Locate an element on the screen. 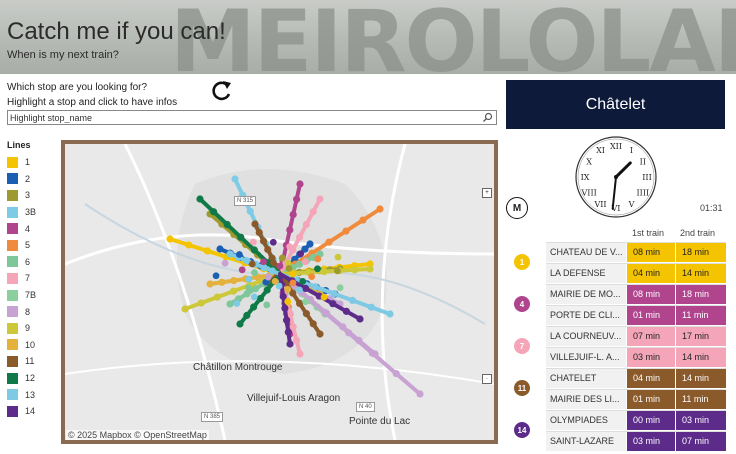 The width and height of the screenshot is (736, 454). road-label: N 315 is located at coordinates (245, 201).